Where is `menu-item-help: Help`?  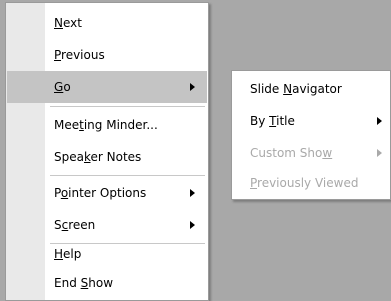 menu-item-help: Help is located at coordinates (107, 254).